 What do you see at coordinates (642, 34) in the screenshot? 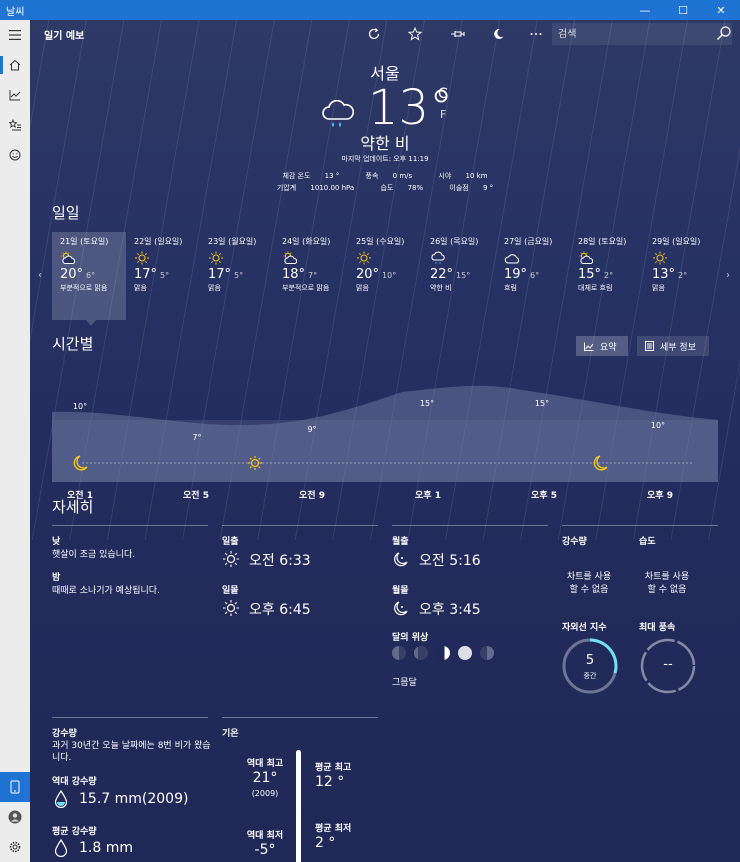
I see `search-input` at bounding box center [642, 34].